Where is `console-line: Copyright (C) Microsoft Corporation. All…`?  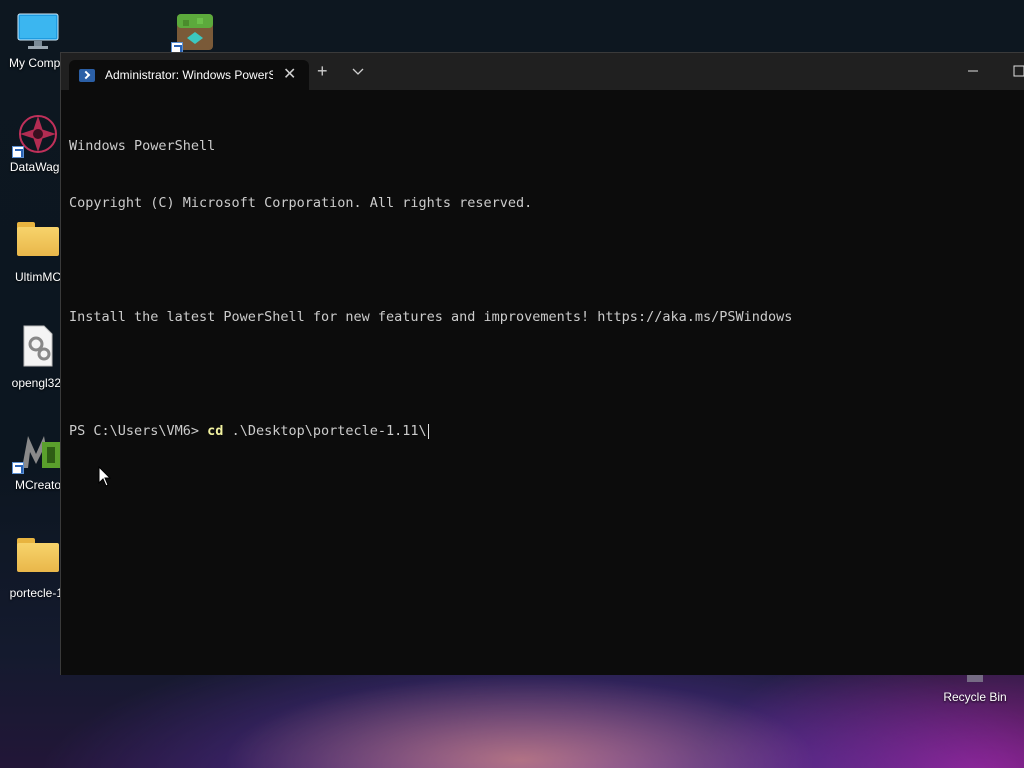
console-line: Copyright (C) Microsoft Corporation. All… is located at coordinates (301, 203).